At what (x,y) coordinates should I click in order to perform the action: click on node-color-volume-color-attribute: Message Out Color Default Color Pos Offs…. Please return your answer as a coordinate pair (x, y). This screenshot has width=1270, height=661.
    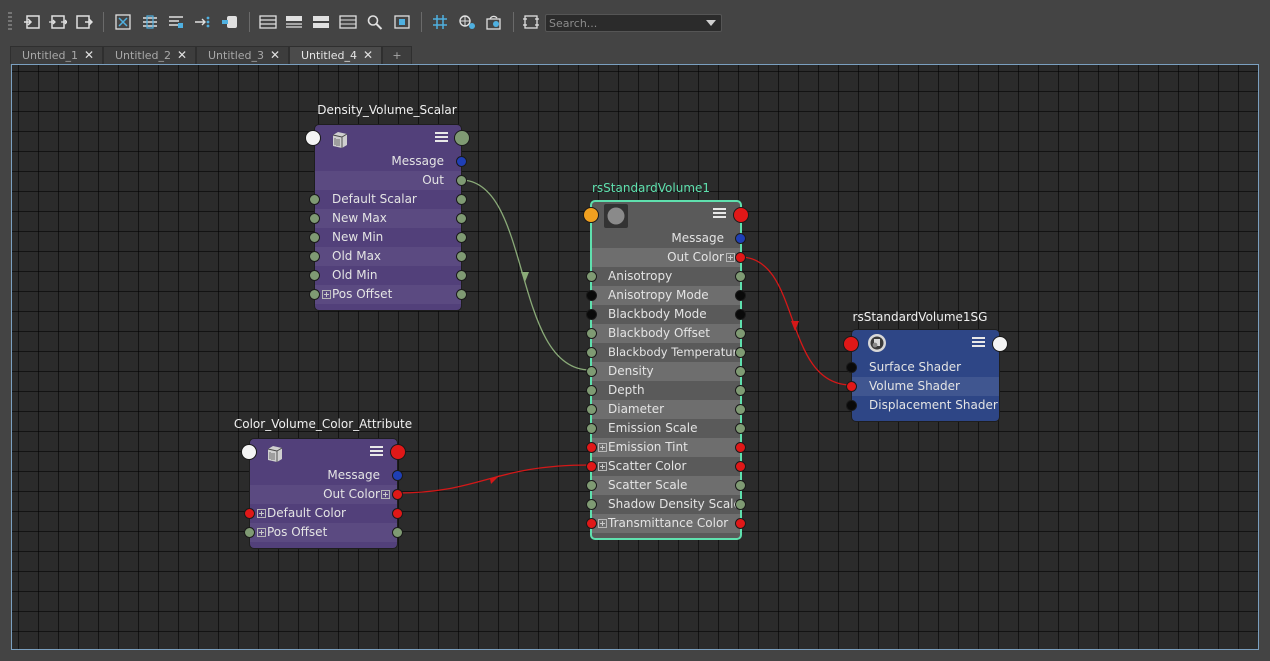
    Looking at the image, I should click on (323, 493).